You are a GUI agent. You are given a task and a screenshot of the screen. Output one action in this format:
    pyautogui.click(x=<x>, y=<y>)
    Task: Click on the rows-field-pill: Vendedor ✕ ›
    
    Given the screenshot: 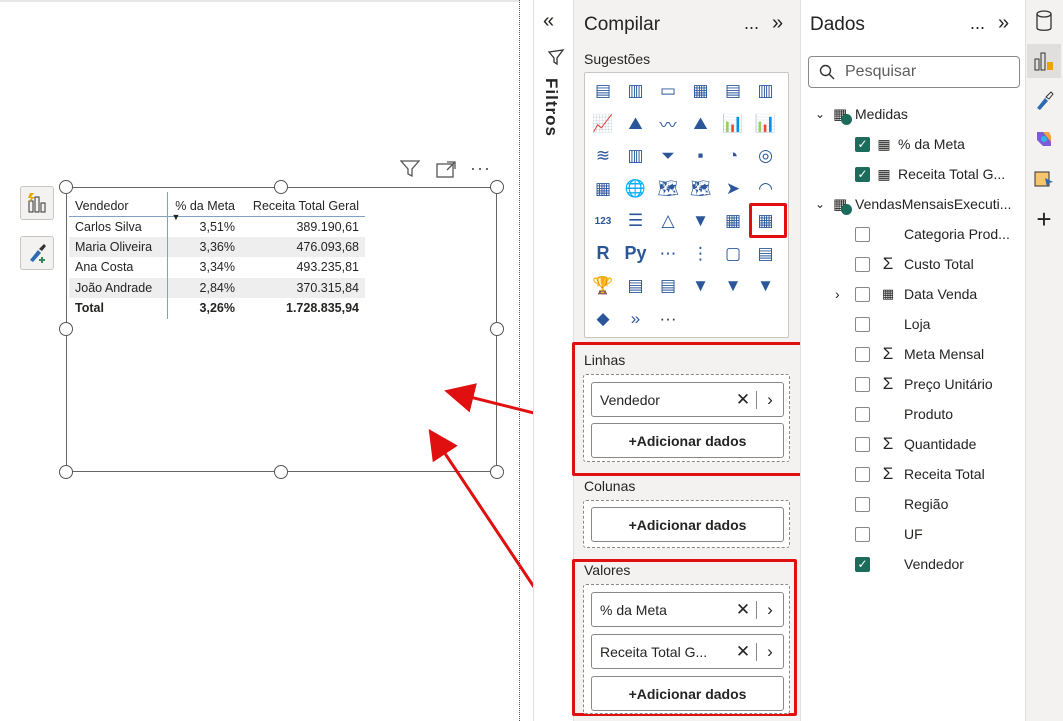 What is the action you would take?
    pyautogui.click(x=687, y=399)
    